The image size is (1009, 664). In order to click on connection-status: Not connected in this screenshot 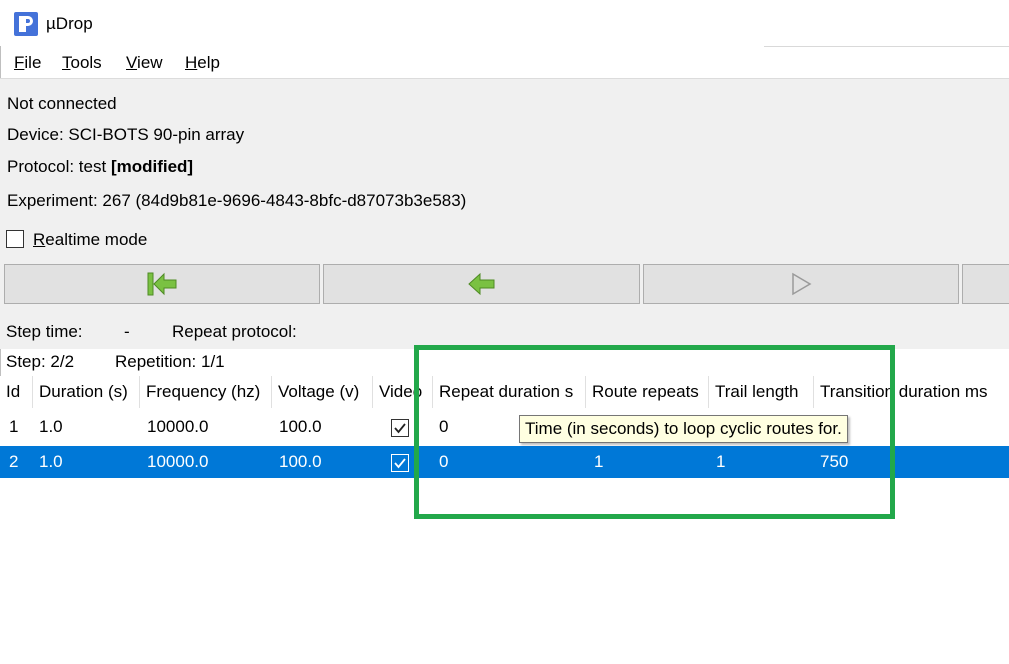, I will do `click(62, 103)`.